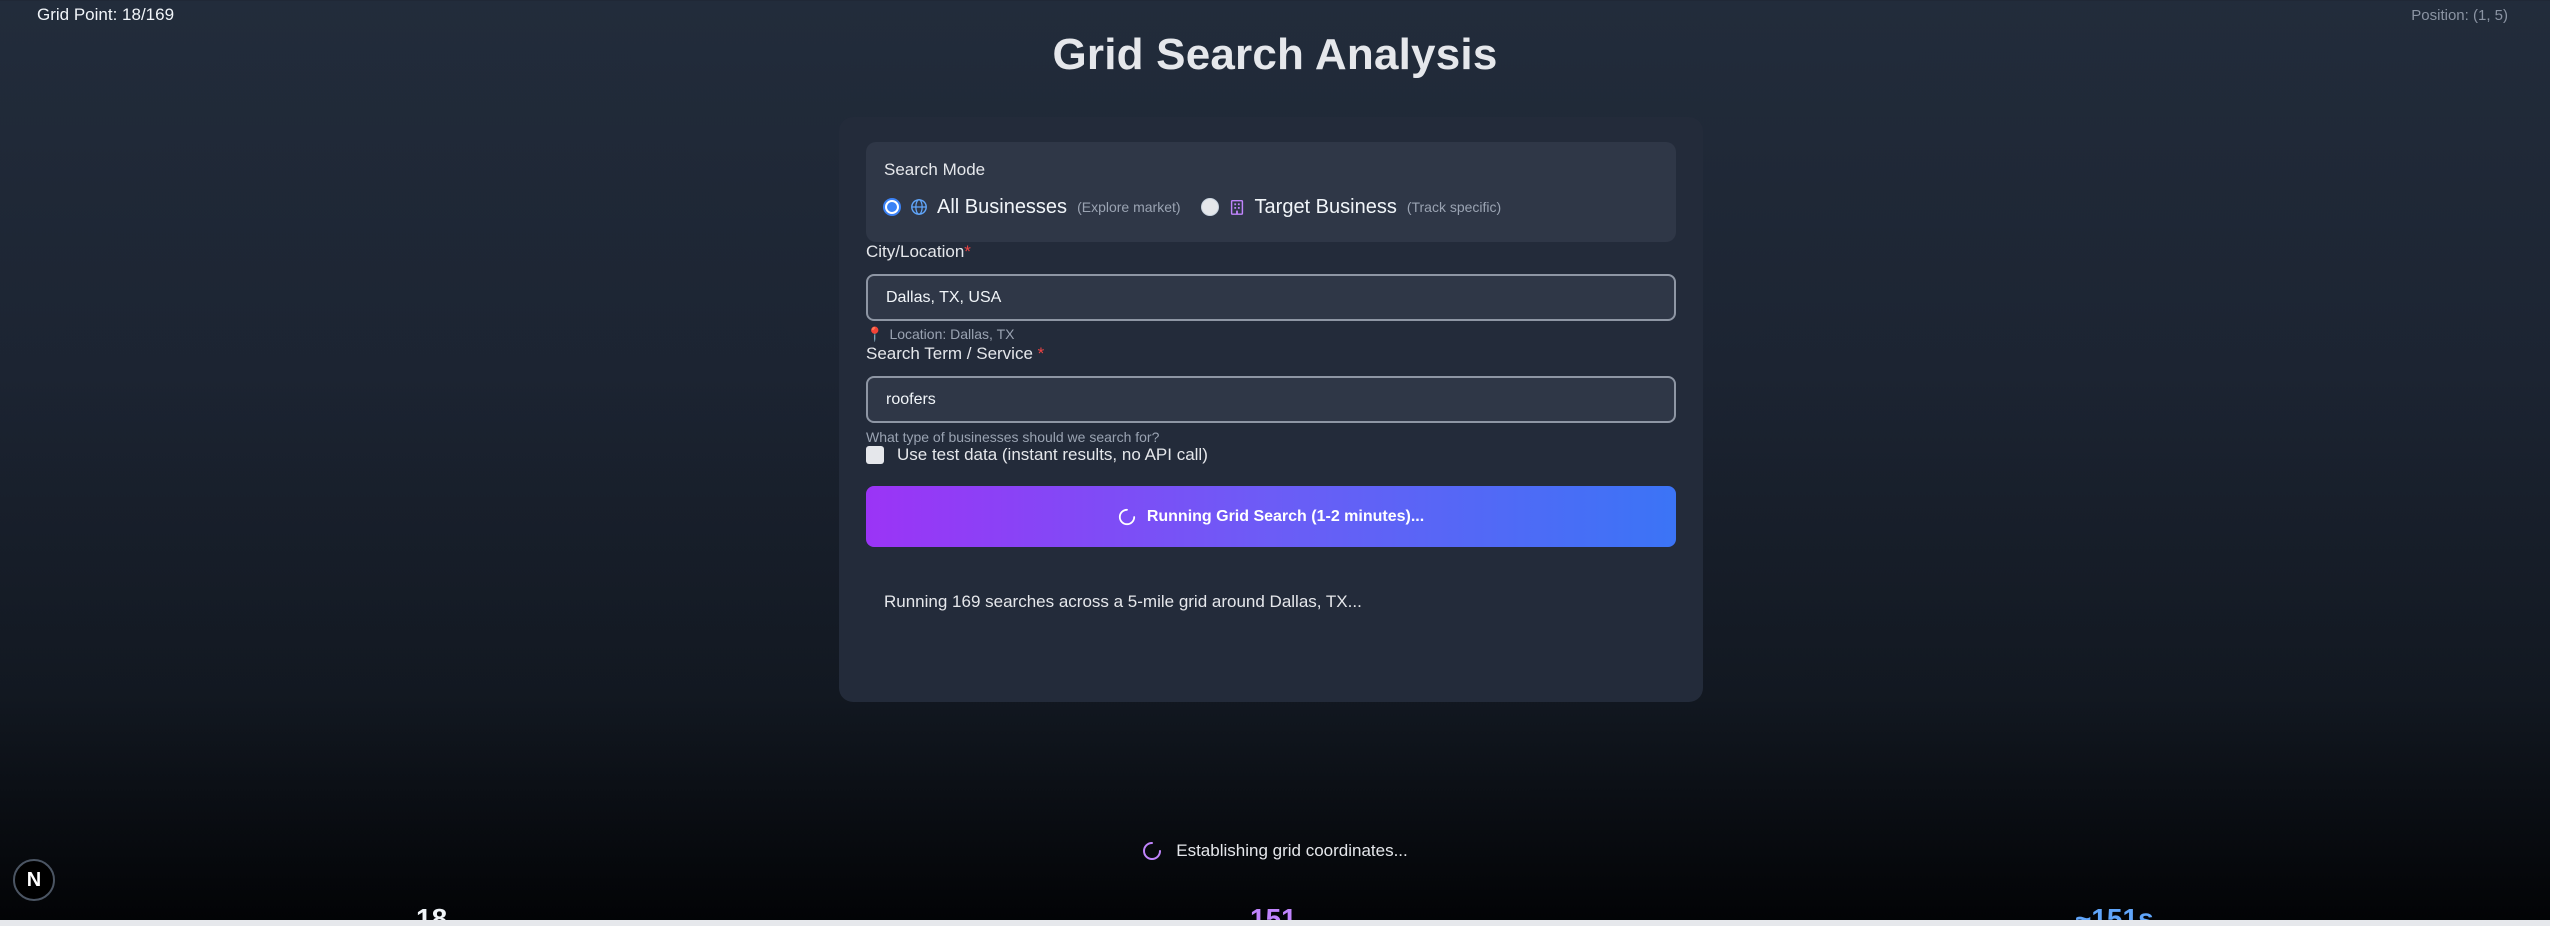  What do you see at coordinates (1236, 207) in the screenshot?
I see `building-icon` at bounding box center [1236, 207].